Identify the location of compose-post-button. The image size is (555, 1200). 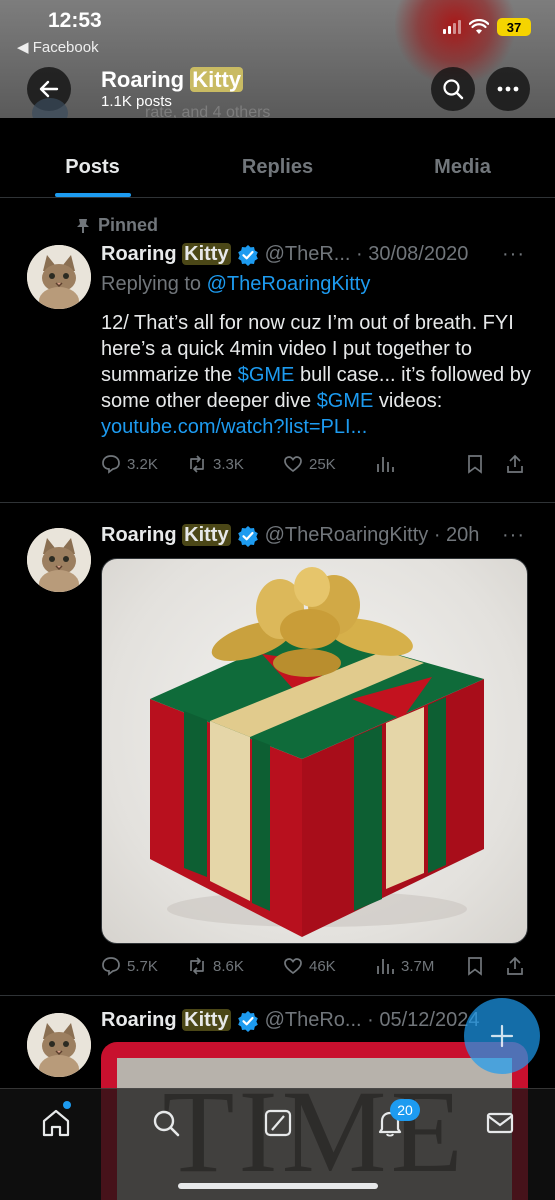
(502, 1036).